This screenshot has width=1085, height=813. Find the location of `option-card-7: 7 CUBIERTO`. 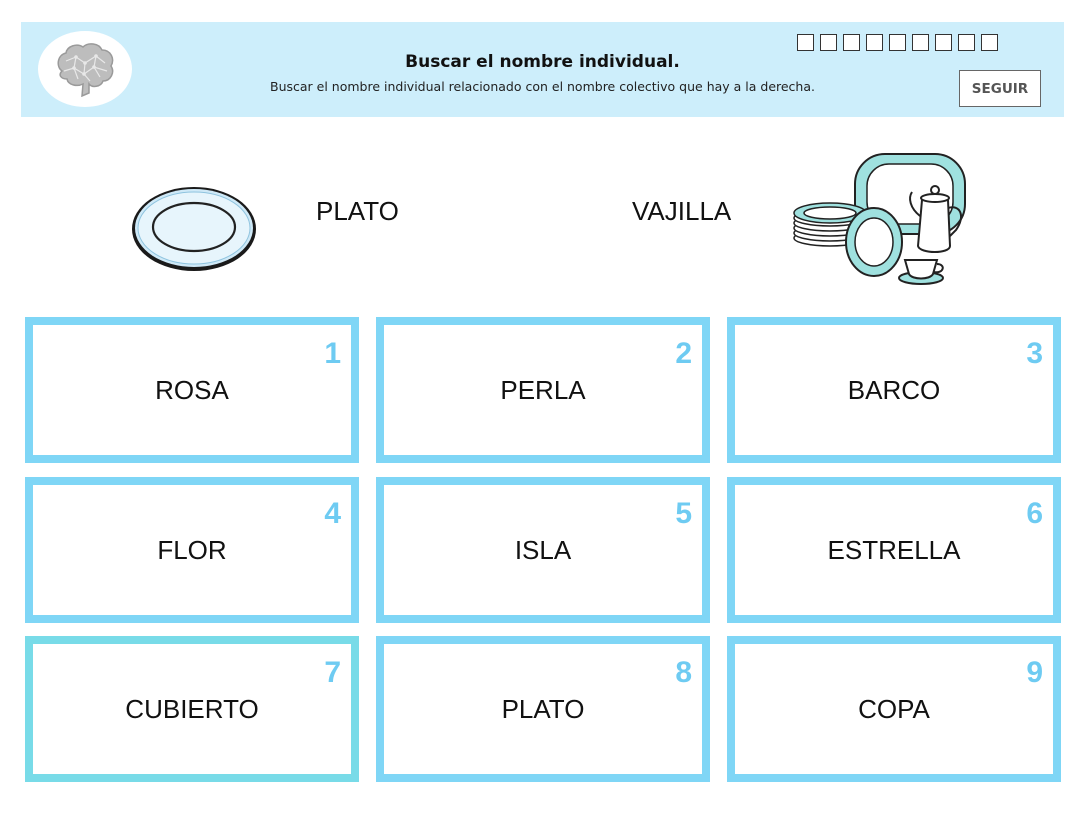

option-card-7: 7 CUBIERTO is located at coordinates (192, 709).